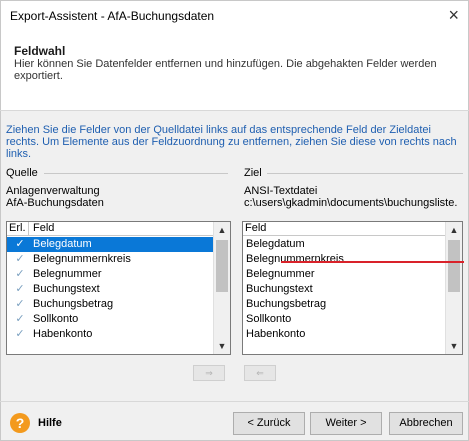  Describe the element at coordinates (50, 423) in the screenshot. I see `help-link: Hilfe` at that location.